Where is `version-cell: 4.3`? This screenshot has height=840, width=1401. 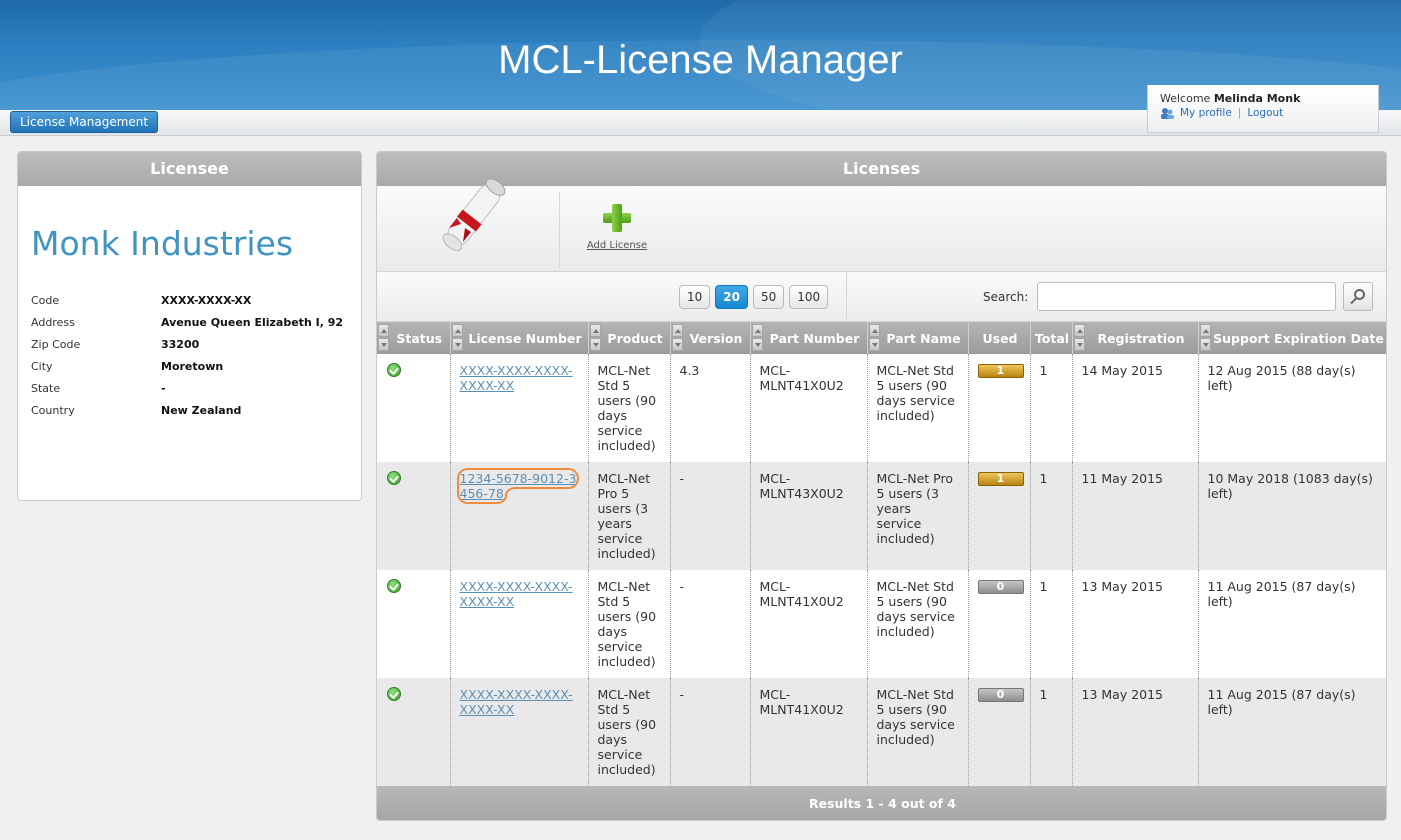 version-cell: 4.3 is located at coordinates (710, 408).